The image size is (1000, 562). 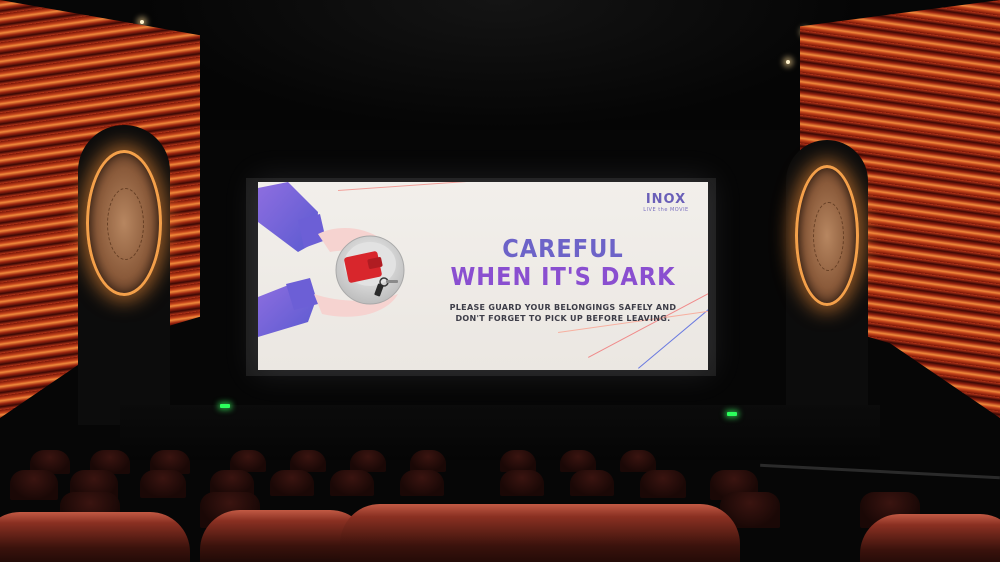 What do you see at coordinates (827, 235) in the screenshot?
I see `right-sconce-light` at bounding box center [827, 235].